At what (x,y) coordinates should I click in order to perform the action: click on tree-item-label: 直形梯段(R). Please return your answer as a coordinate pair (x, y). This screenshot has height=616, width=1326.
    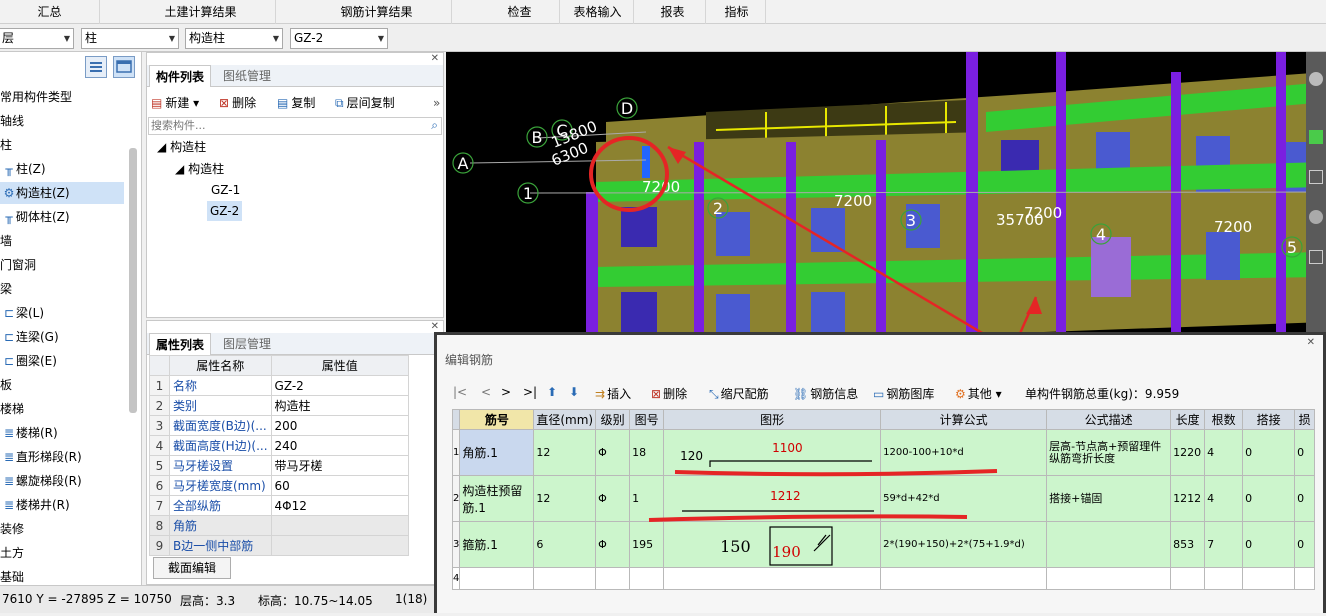
    Looking at the image, I should click on (49, 457).